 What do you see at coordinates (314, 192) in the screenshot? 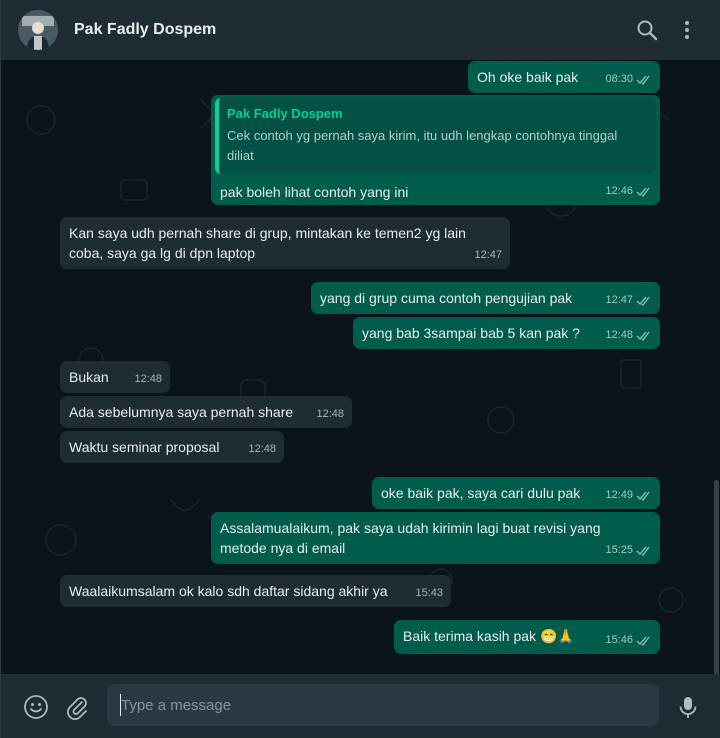
I see `message-text: pak boleh lihat contoh yang ini` at bounding box center [314, 192].